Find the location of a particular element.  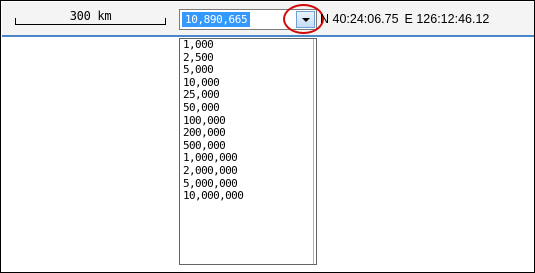

zoom-dropdown-button is located at coordinates (305, 19).